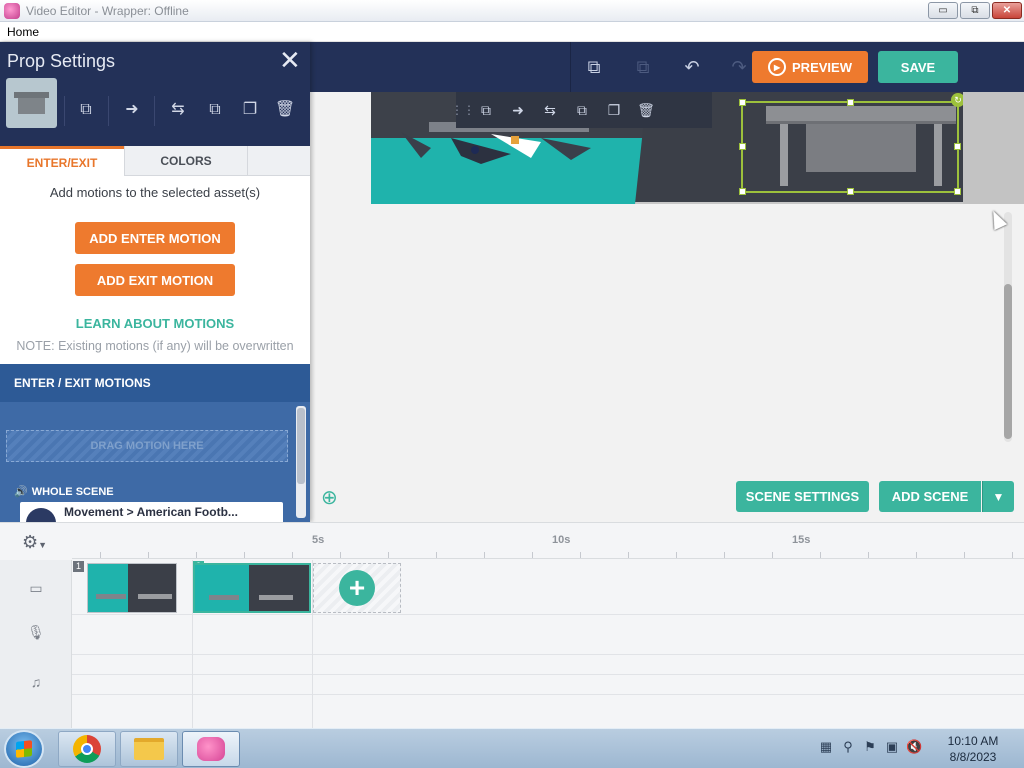 This screenshot has width=1024, height=768. What do you see at coordinates (24, 749) in the screenshot?
I see `start-button` at bounding box center [24, 749].